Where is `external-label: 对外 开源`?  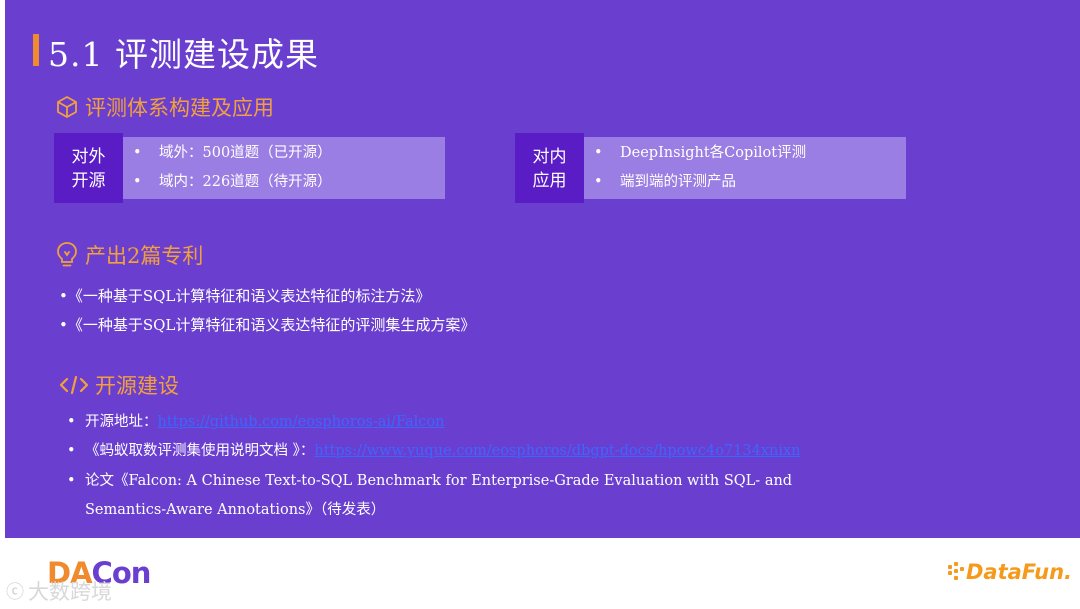
external-label: 对外 开源 is located at coordinates (88, 168).